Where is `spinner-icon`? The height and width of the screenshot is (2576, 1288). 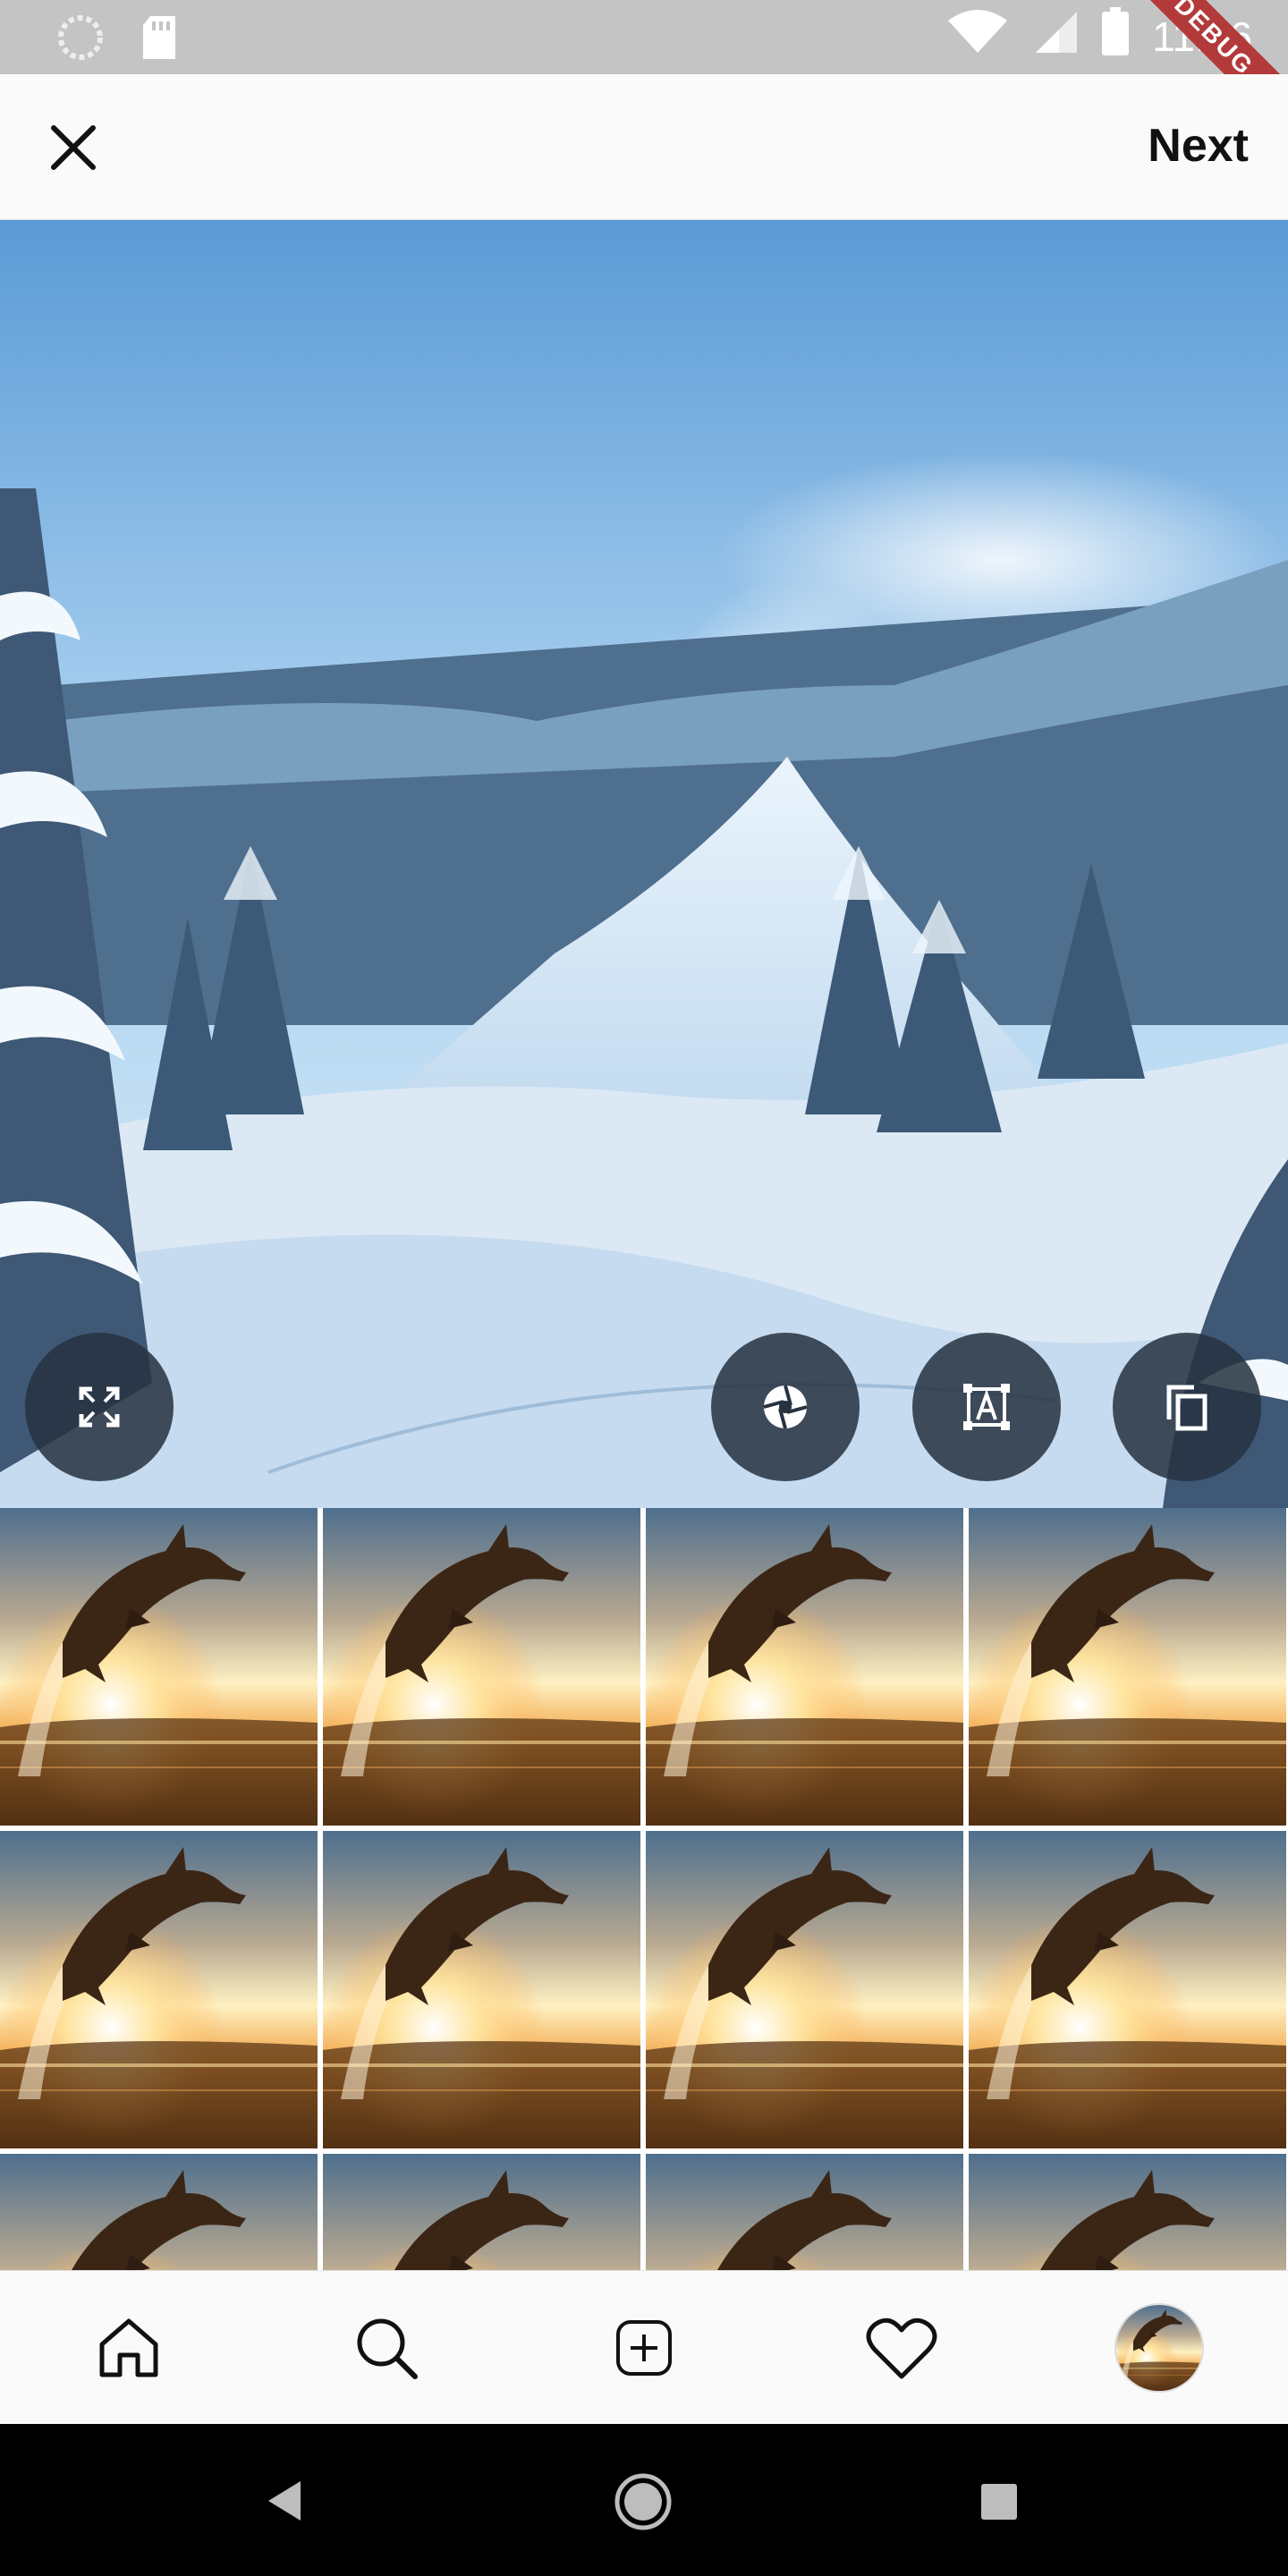 spinner-icon is located at coordinates (80, 39).